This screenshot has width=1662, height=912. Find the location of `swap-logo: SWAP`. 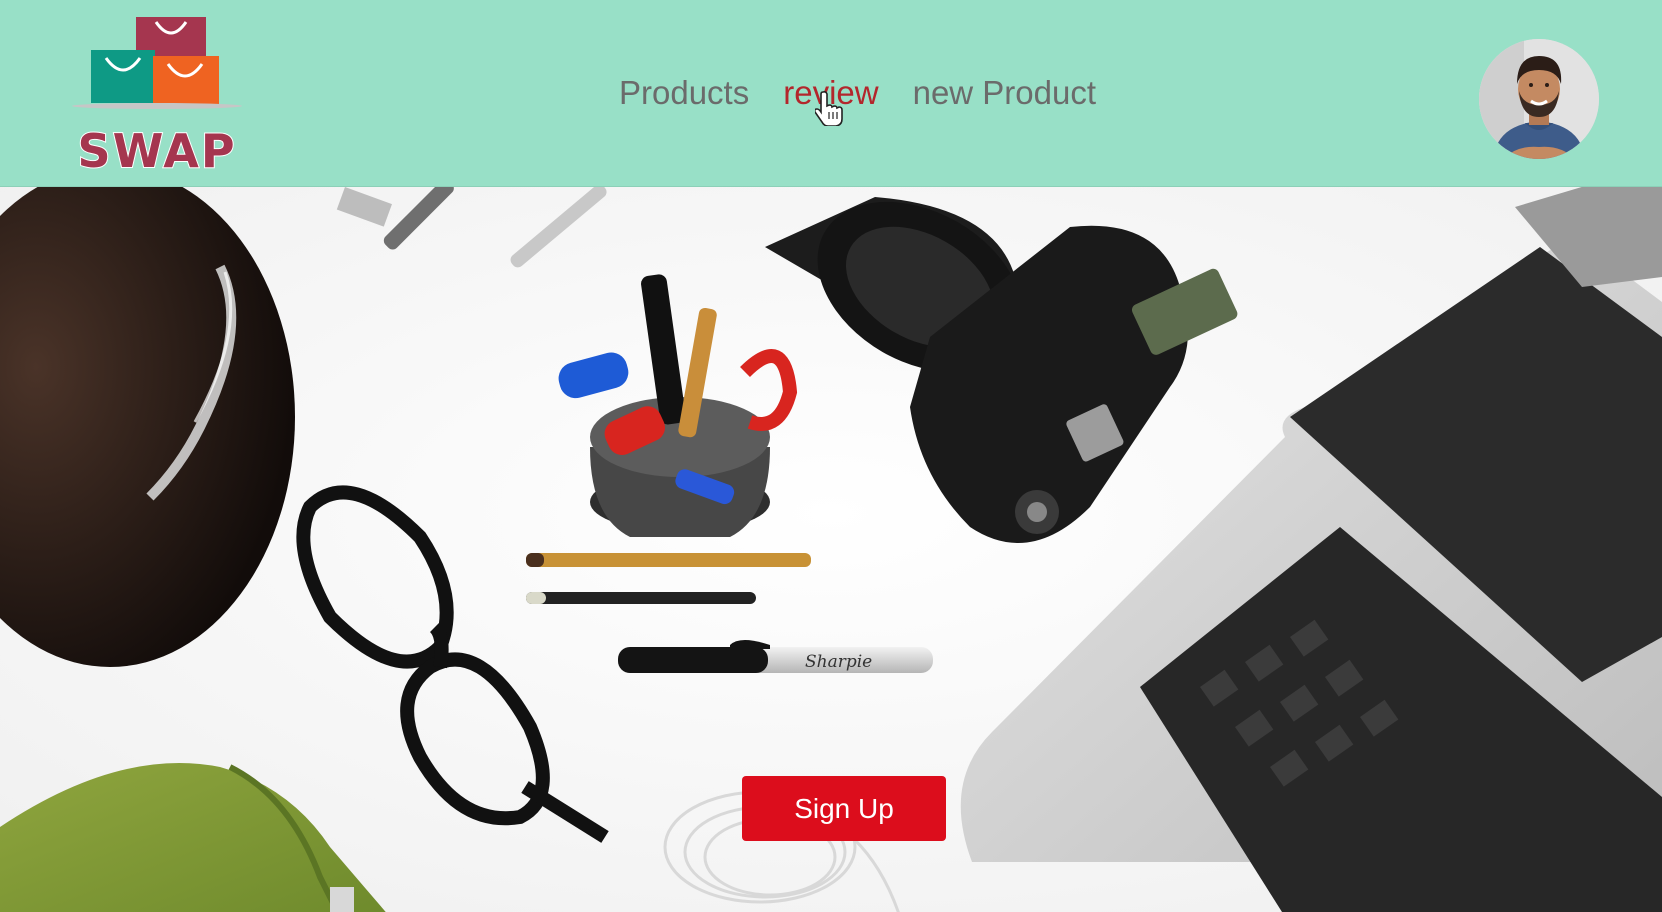

swap-logo: SWAP is located at coordinates (159, 96).